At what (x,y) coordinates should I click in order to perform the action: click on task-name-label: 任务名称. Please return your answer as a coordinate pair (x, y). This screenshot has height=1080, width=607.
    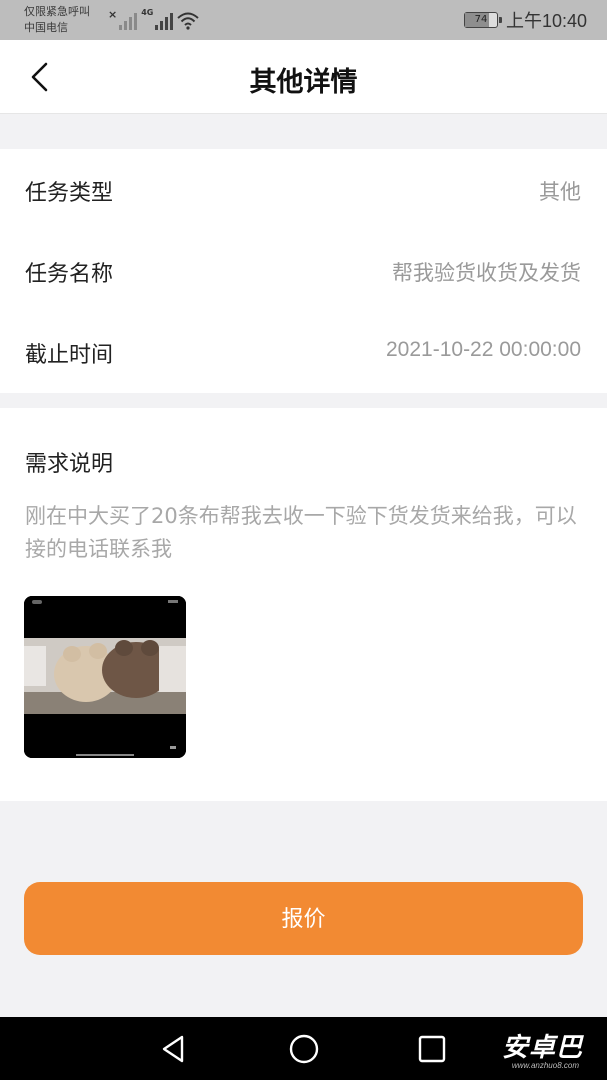
    Looking at the image, I should click on (69, 274).